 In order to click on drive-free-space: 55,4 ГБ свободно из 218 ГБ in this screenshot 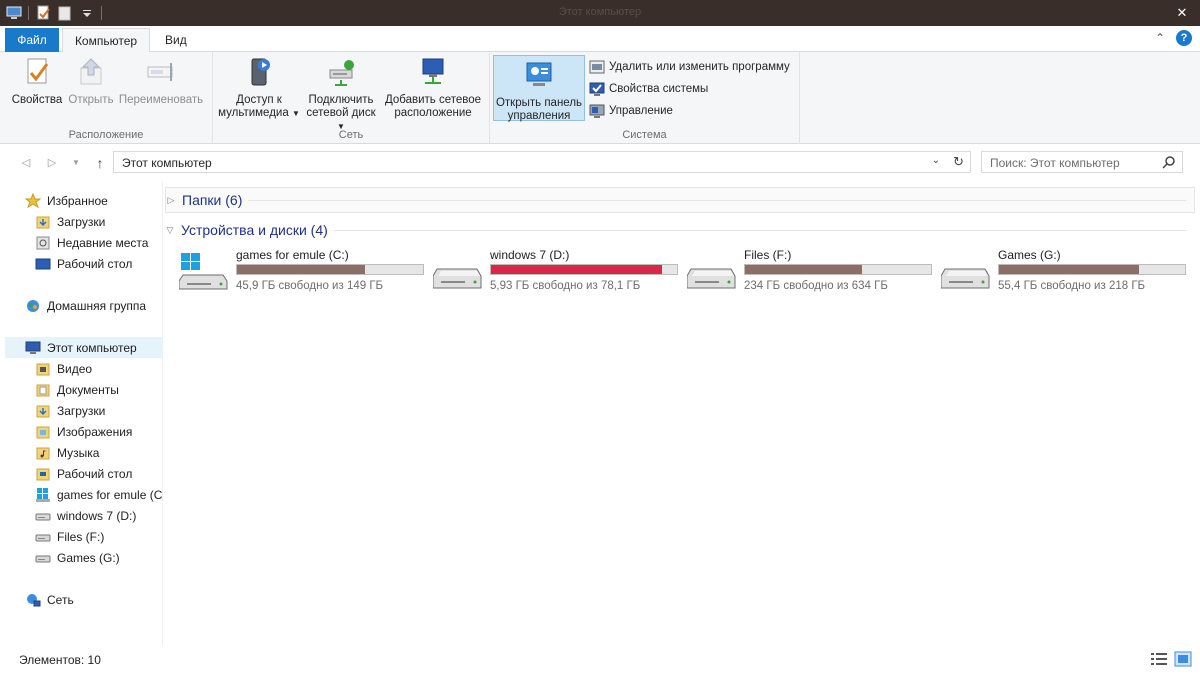, I will do `click(1072, 286)`.